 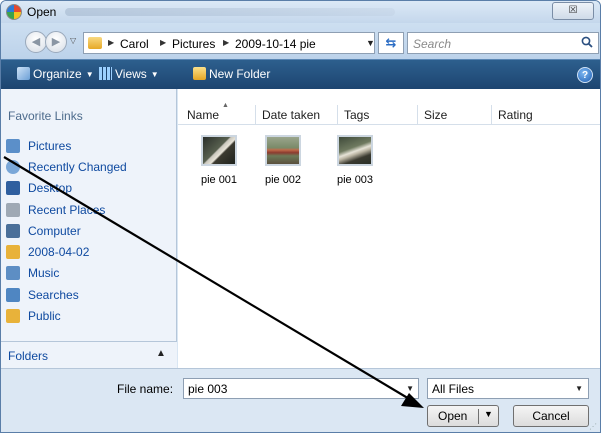 I want to click on open-button: Open ▼, so click(x=463, y=416).